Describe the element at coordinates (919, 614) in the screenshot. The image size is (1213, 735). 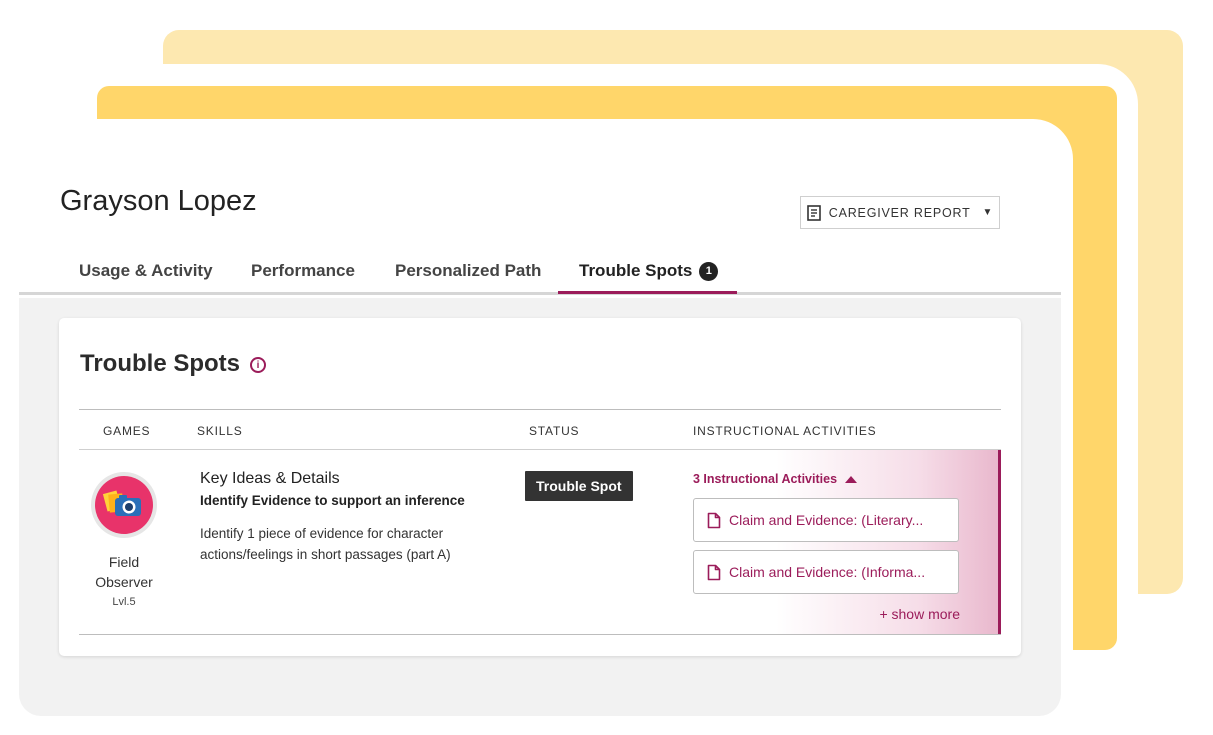
I see `show-more-link: + show more` at that location.